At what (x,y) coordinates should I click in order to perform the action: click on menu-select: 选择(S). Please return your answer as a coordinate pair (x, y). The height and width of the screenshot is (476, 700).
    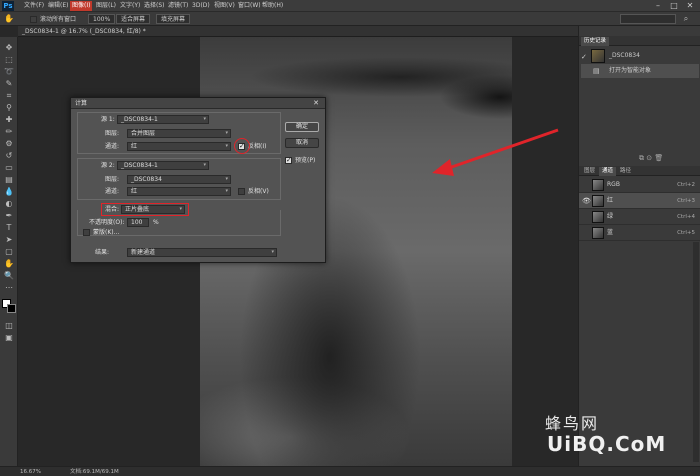
    Looking at the image, I should click on (154, 6).